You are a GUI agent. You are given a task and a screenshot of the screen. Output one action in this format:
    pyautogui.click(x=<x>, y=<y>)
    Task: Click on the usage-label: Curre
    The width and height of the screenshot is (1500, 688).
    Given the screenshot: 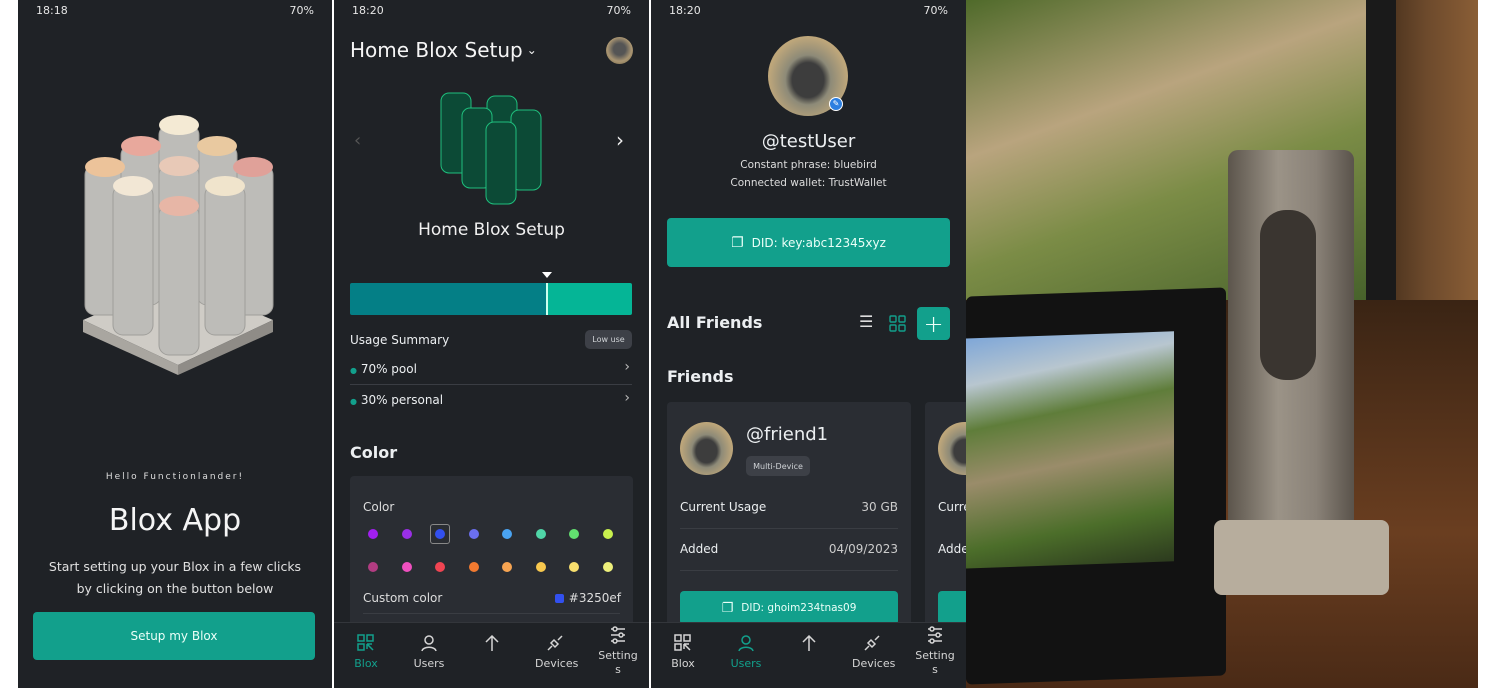 What is the action you would take?
    pyautogui.click(x=952, y=507)
    